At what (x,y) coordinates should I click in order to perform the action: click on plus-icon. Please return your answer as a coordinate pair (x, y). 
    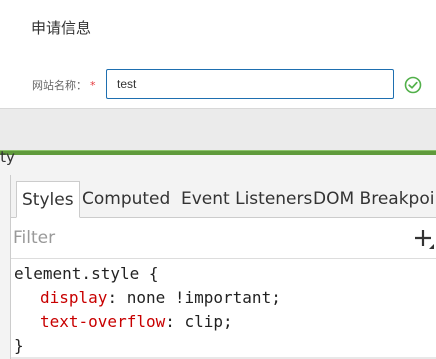
    Looking at the image, I should click on (424, 239).